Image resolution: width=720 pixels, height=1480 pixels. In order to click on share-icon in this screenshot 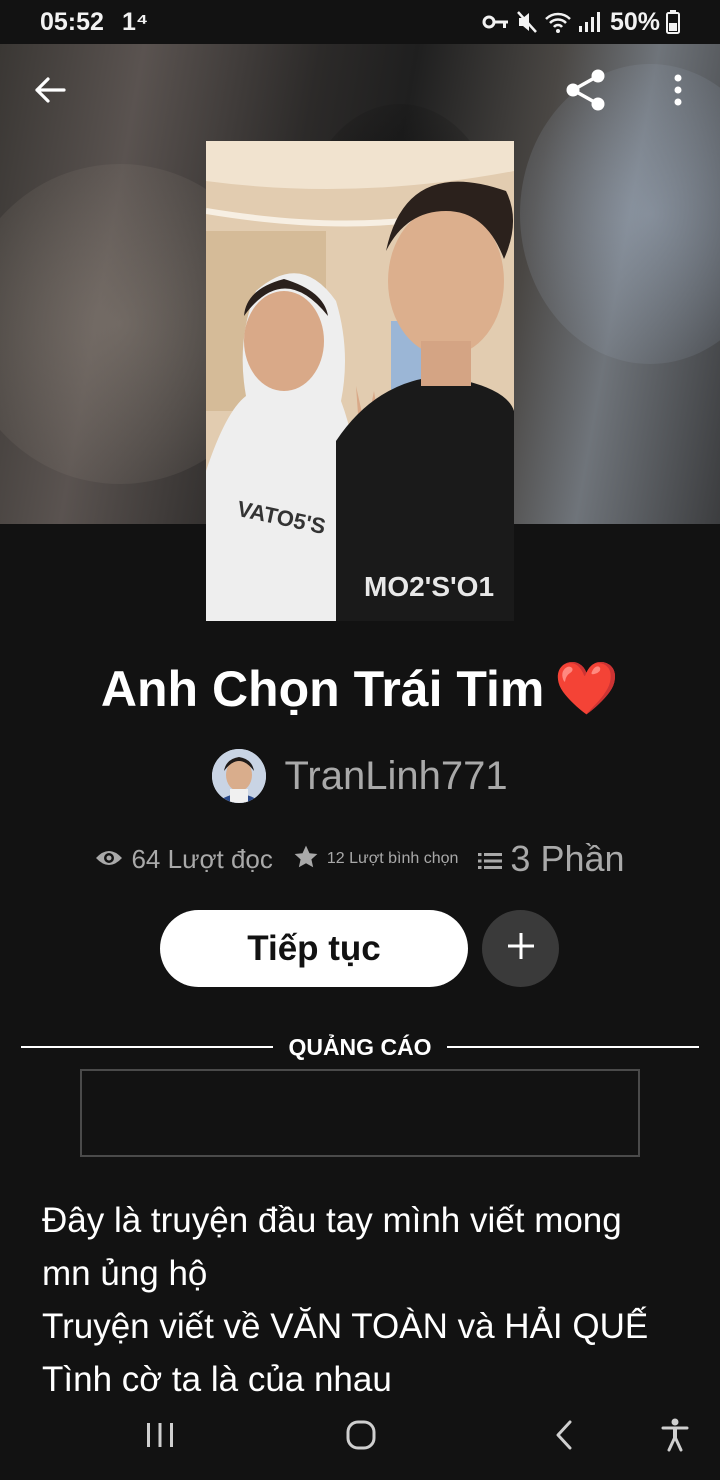, I will do `click(586, 92)`.